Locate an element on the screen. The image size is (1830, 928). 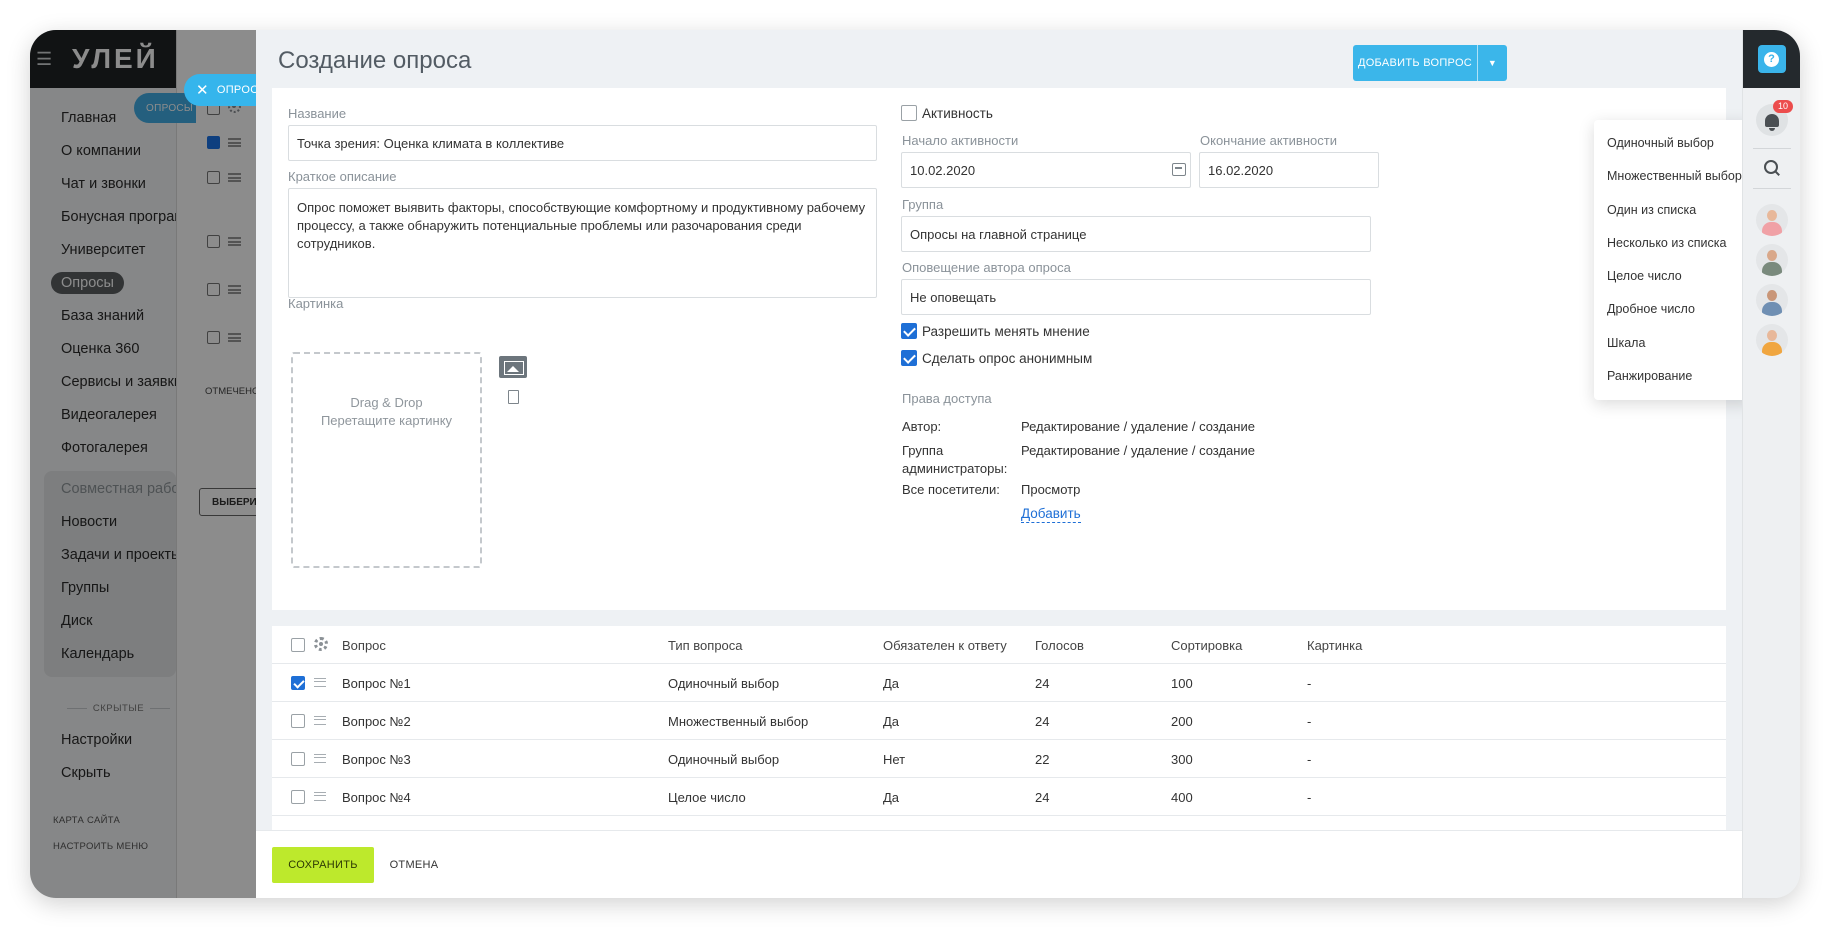
menu-item-single-choice: Одиночный выбор is located at coordinates (1673, 143).